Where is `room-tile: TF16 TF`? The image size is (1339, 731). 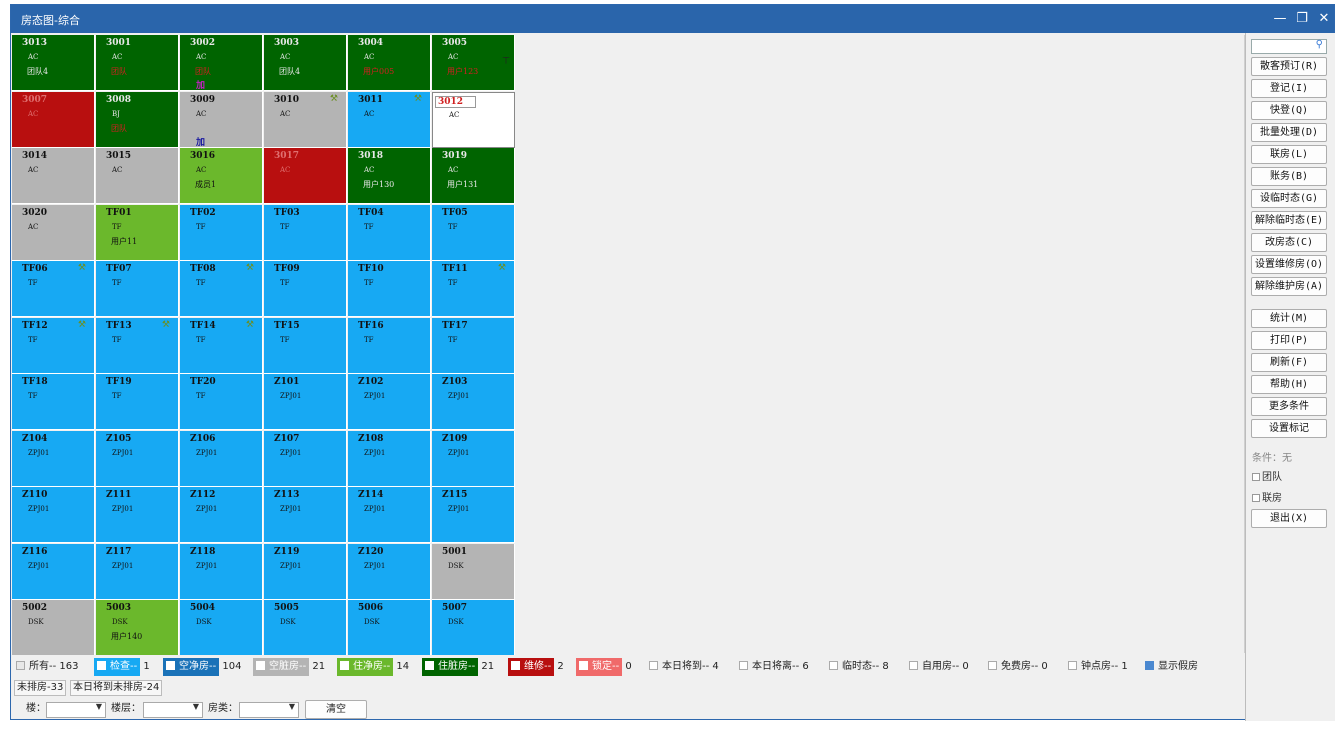
room-tile: TF16 TF is located at coordinates (389, 345).